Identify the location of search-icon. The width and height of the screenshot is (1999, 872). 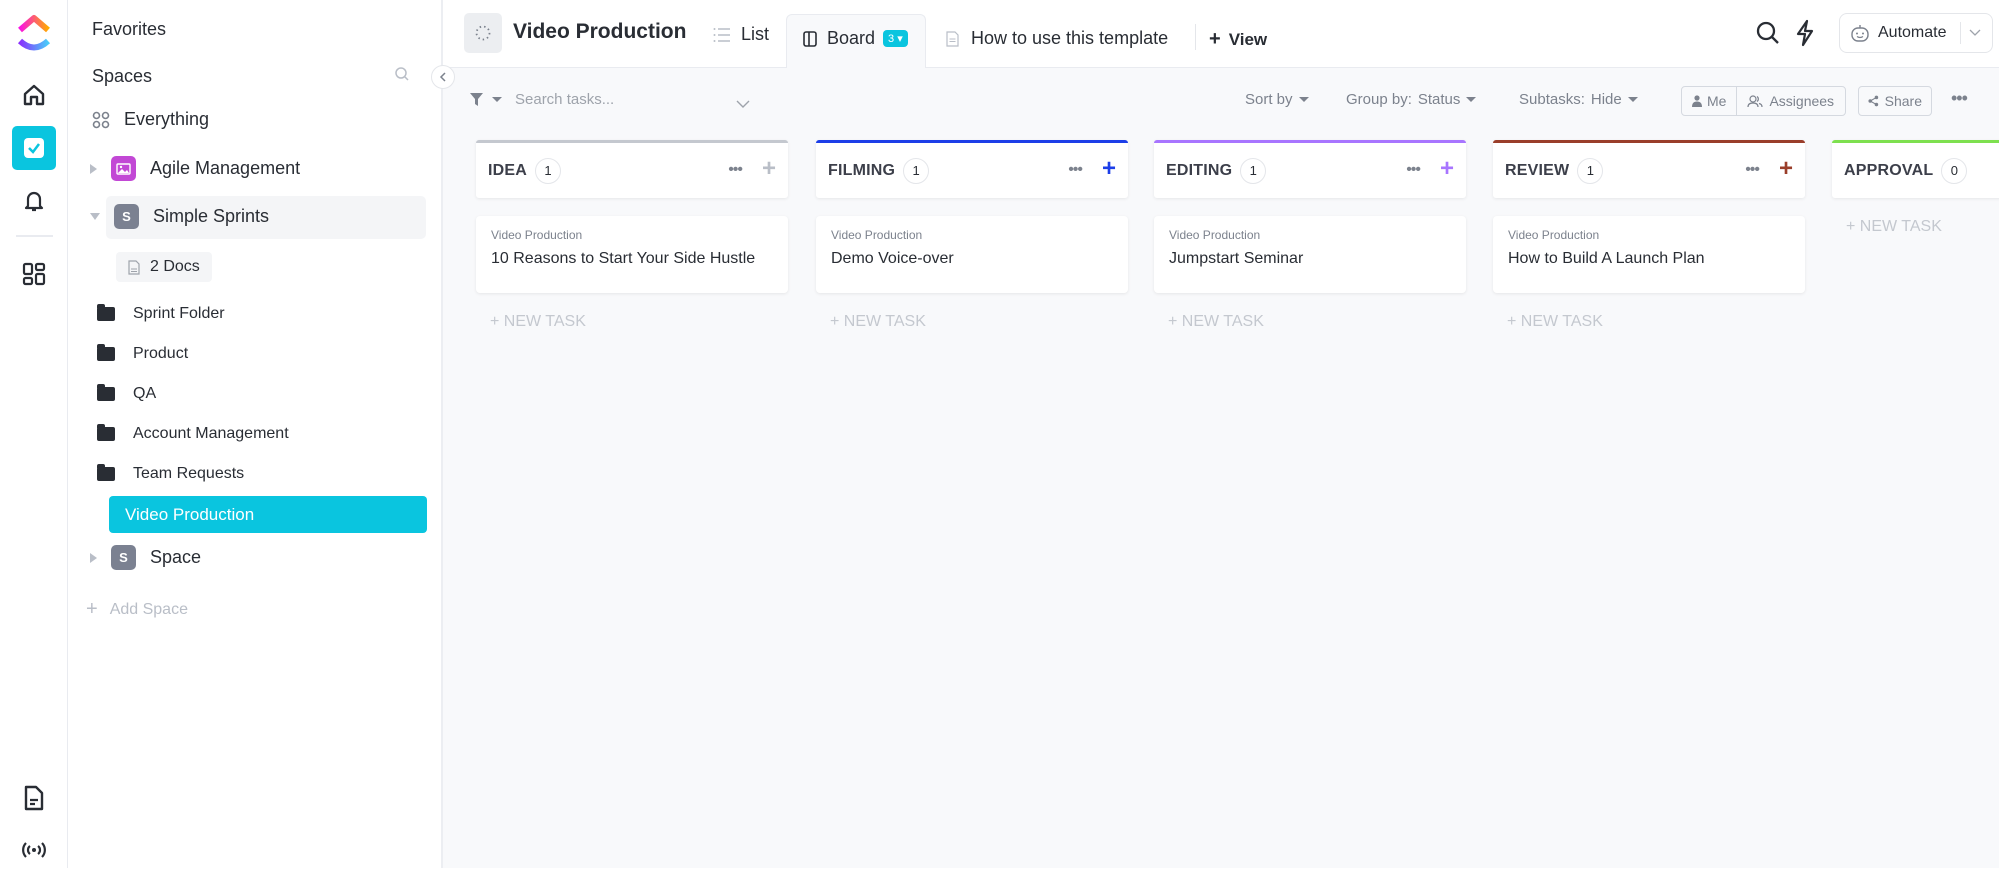
(1768, 35).